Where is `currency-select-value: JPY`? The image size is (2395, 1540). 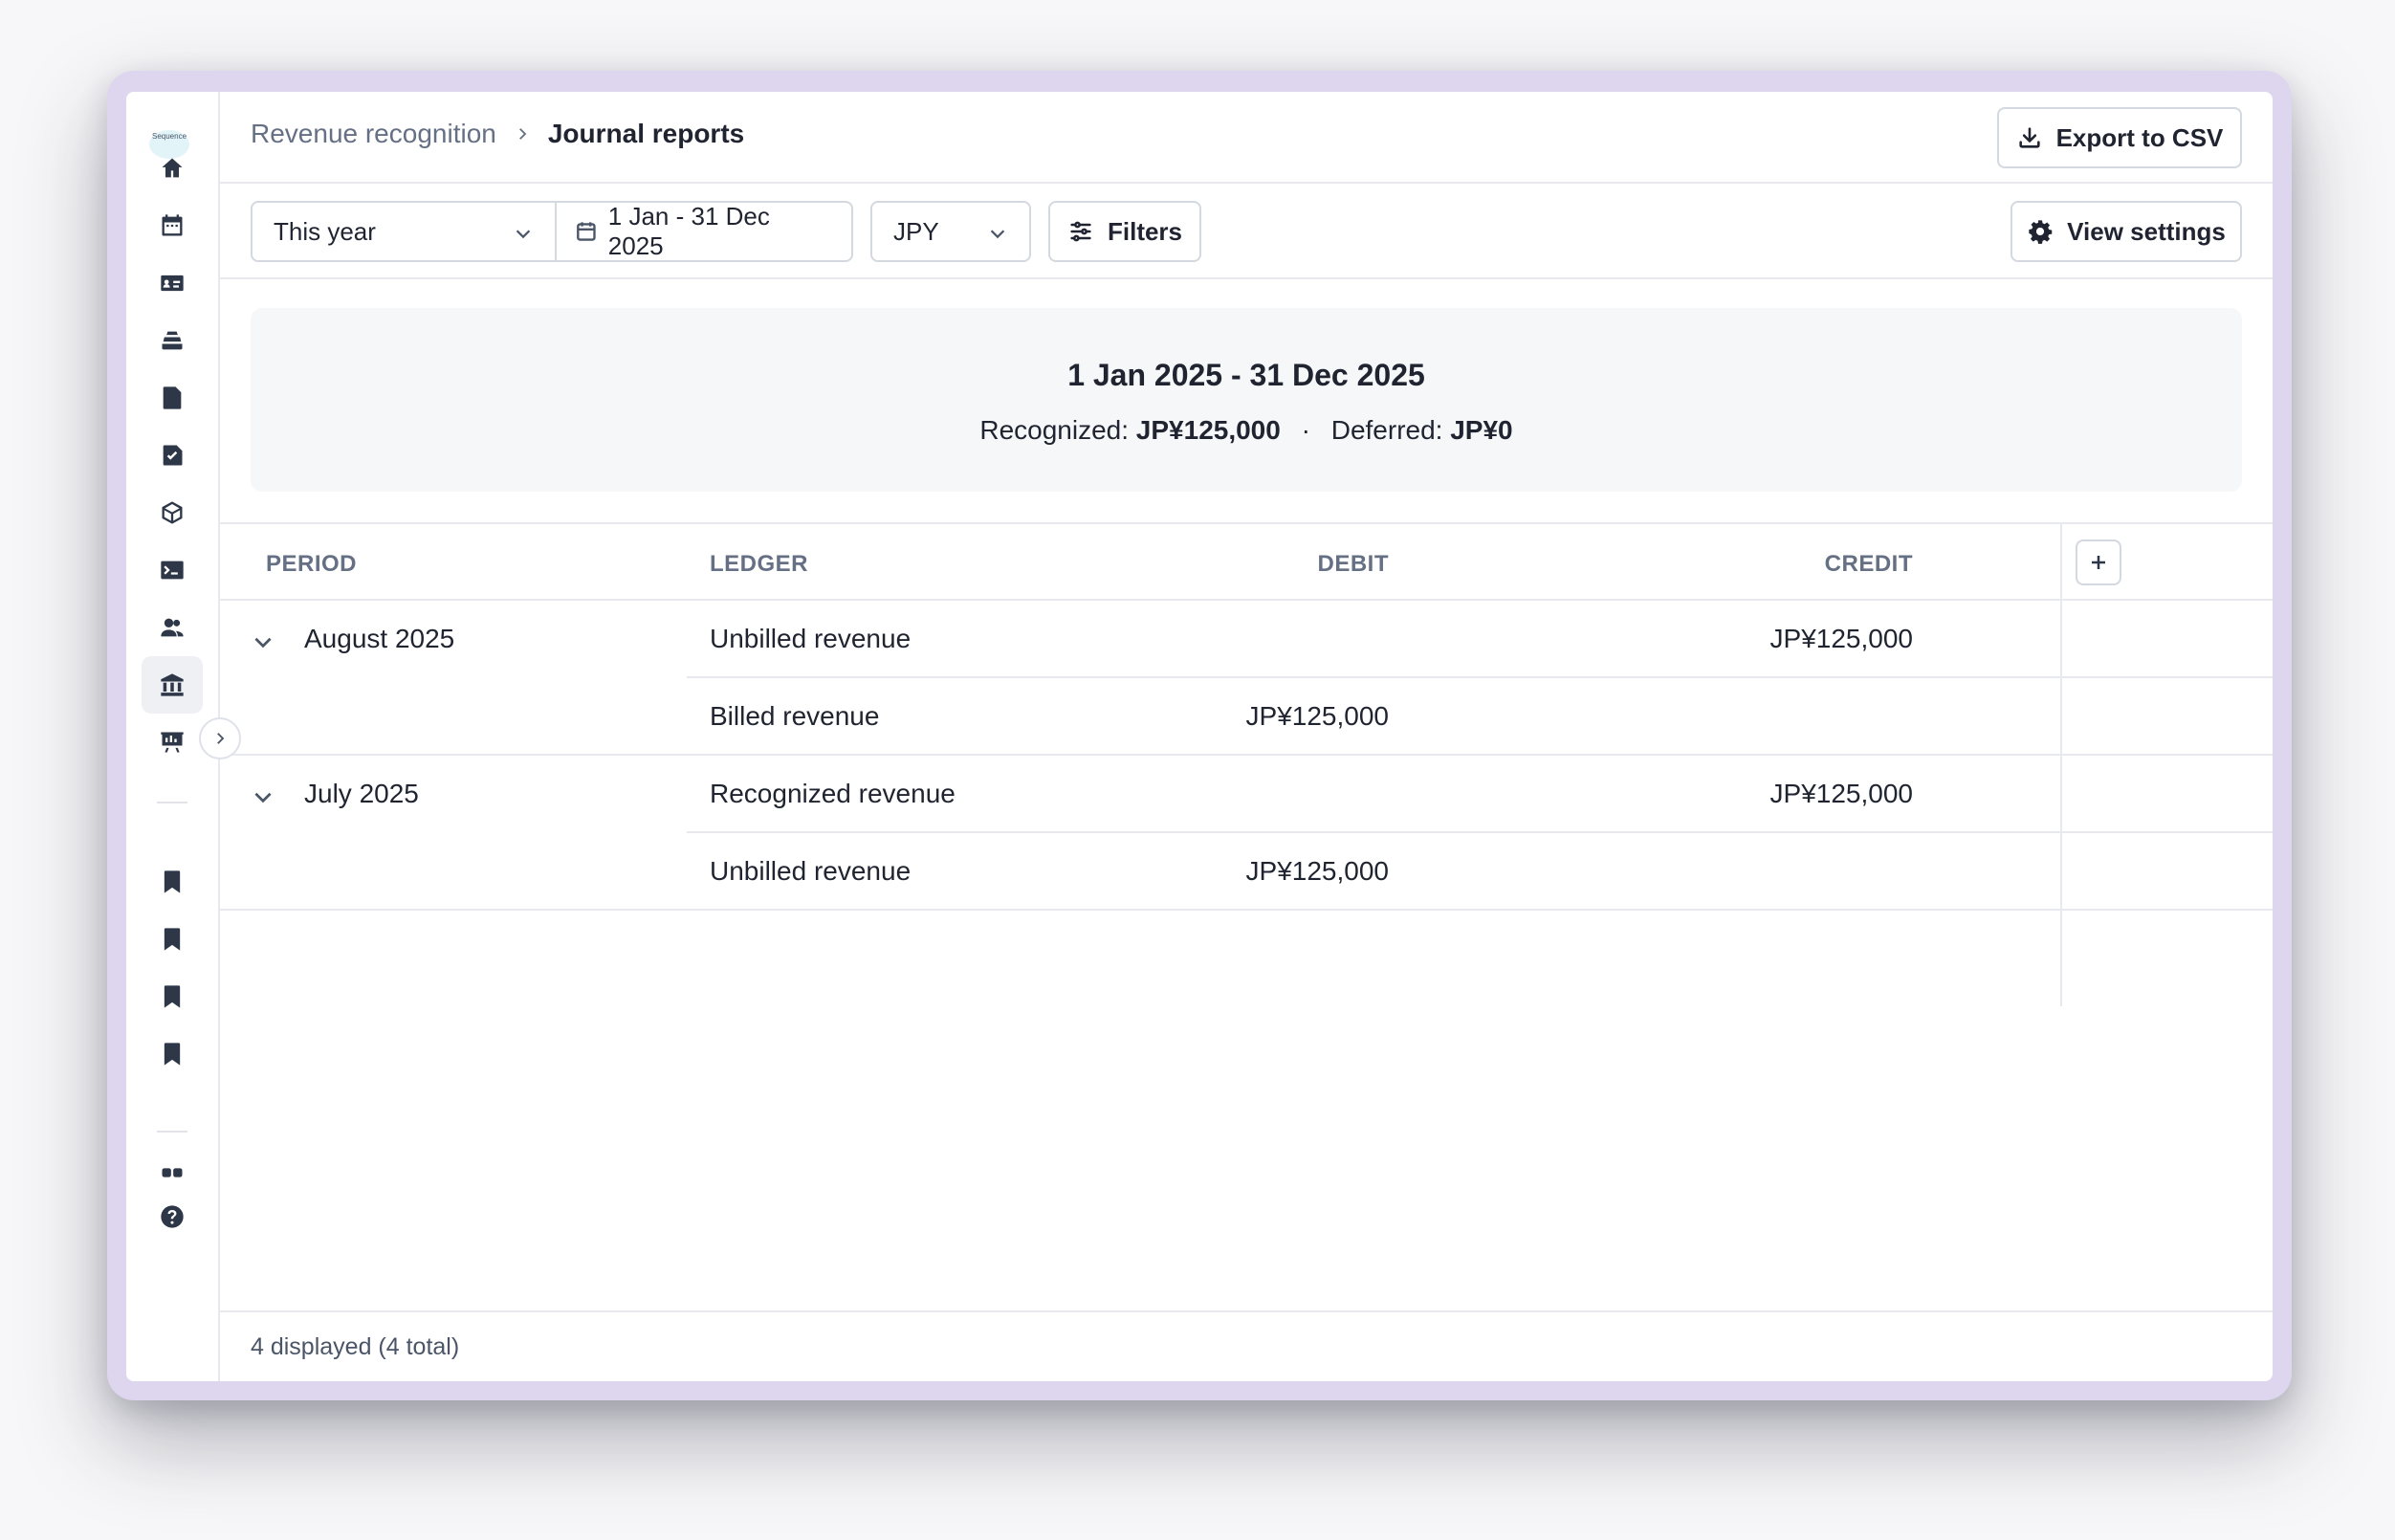 currency-select-value: JPY is located at coordinates (916, 231).